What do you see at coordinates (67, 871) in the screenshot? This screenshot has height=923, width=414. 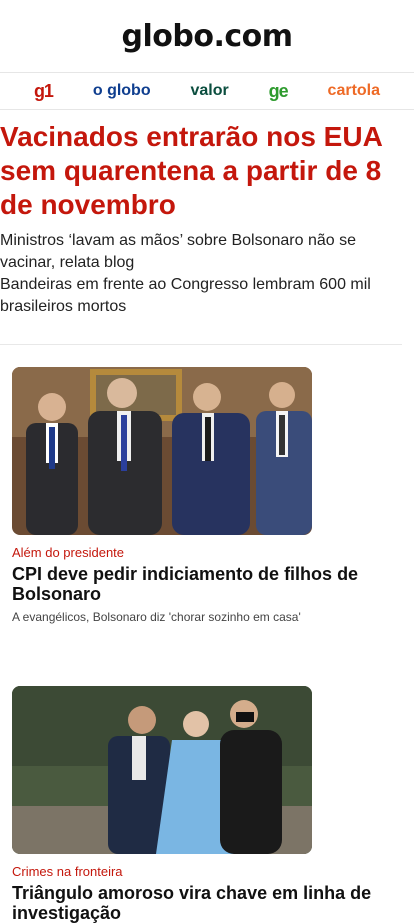 I see `card-kicker: Crimes na fronteira` at bounding box center [67, 871].